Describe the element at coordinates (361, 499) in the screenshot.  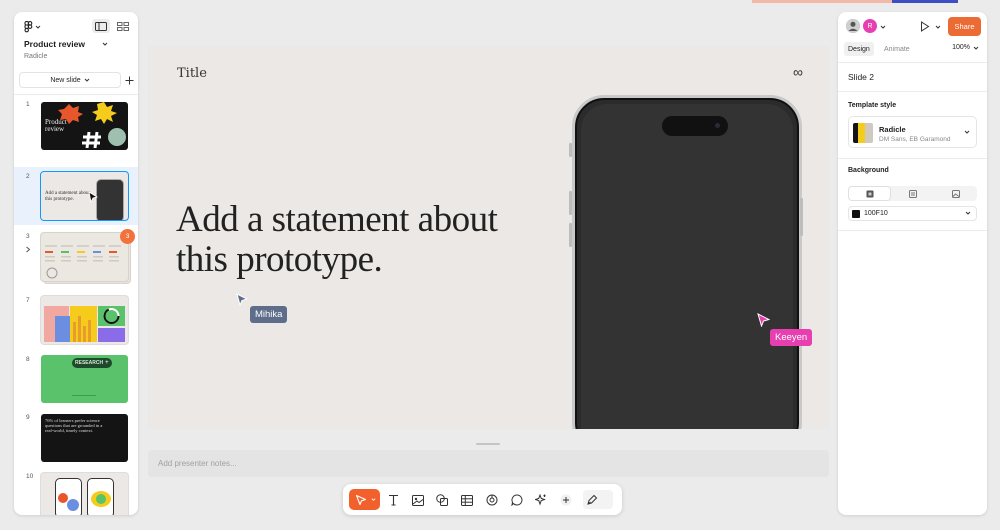
I see `cursor-arrow-icon` at that location.